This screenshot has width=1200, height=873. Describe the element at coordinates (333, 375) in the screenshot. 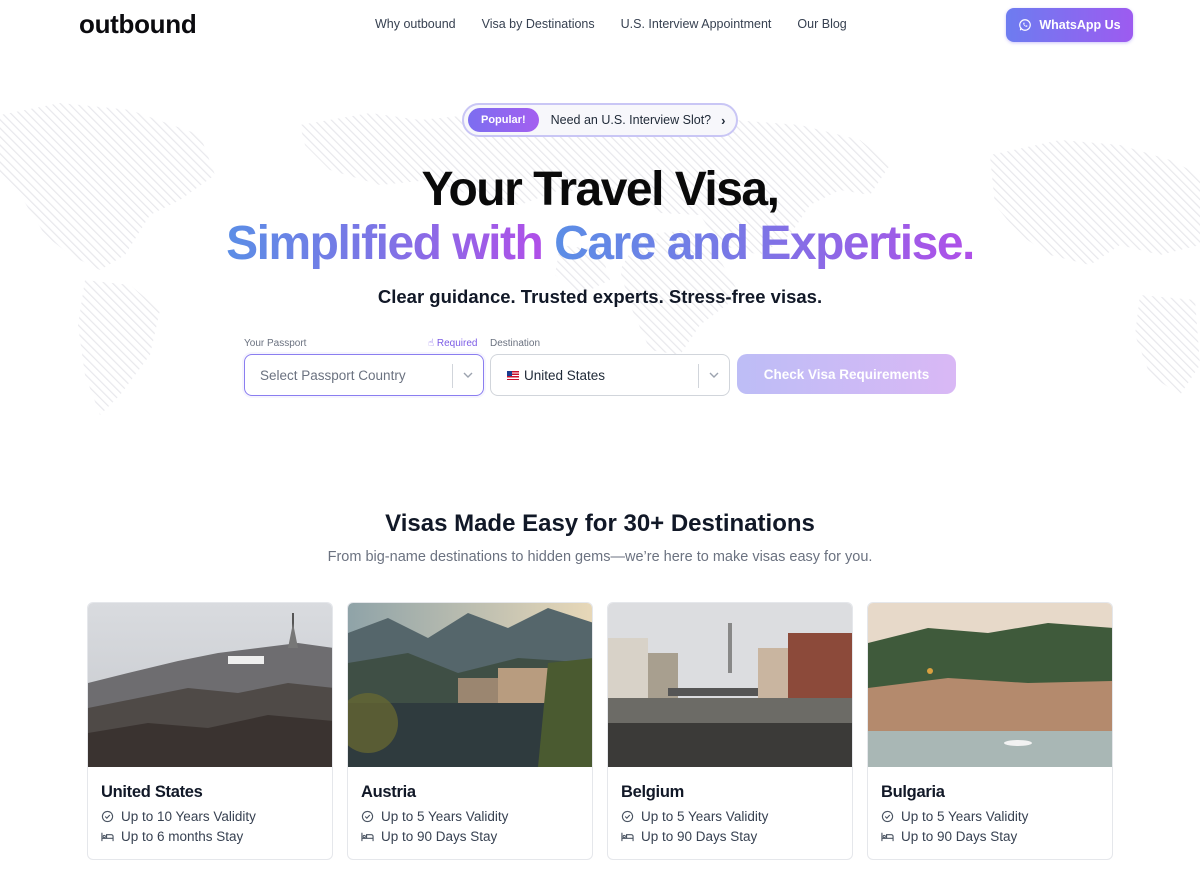

I see `passport-select-placeholder: Select Passport Country` at that location.